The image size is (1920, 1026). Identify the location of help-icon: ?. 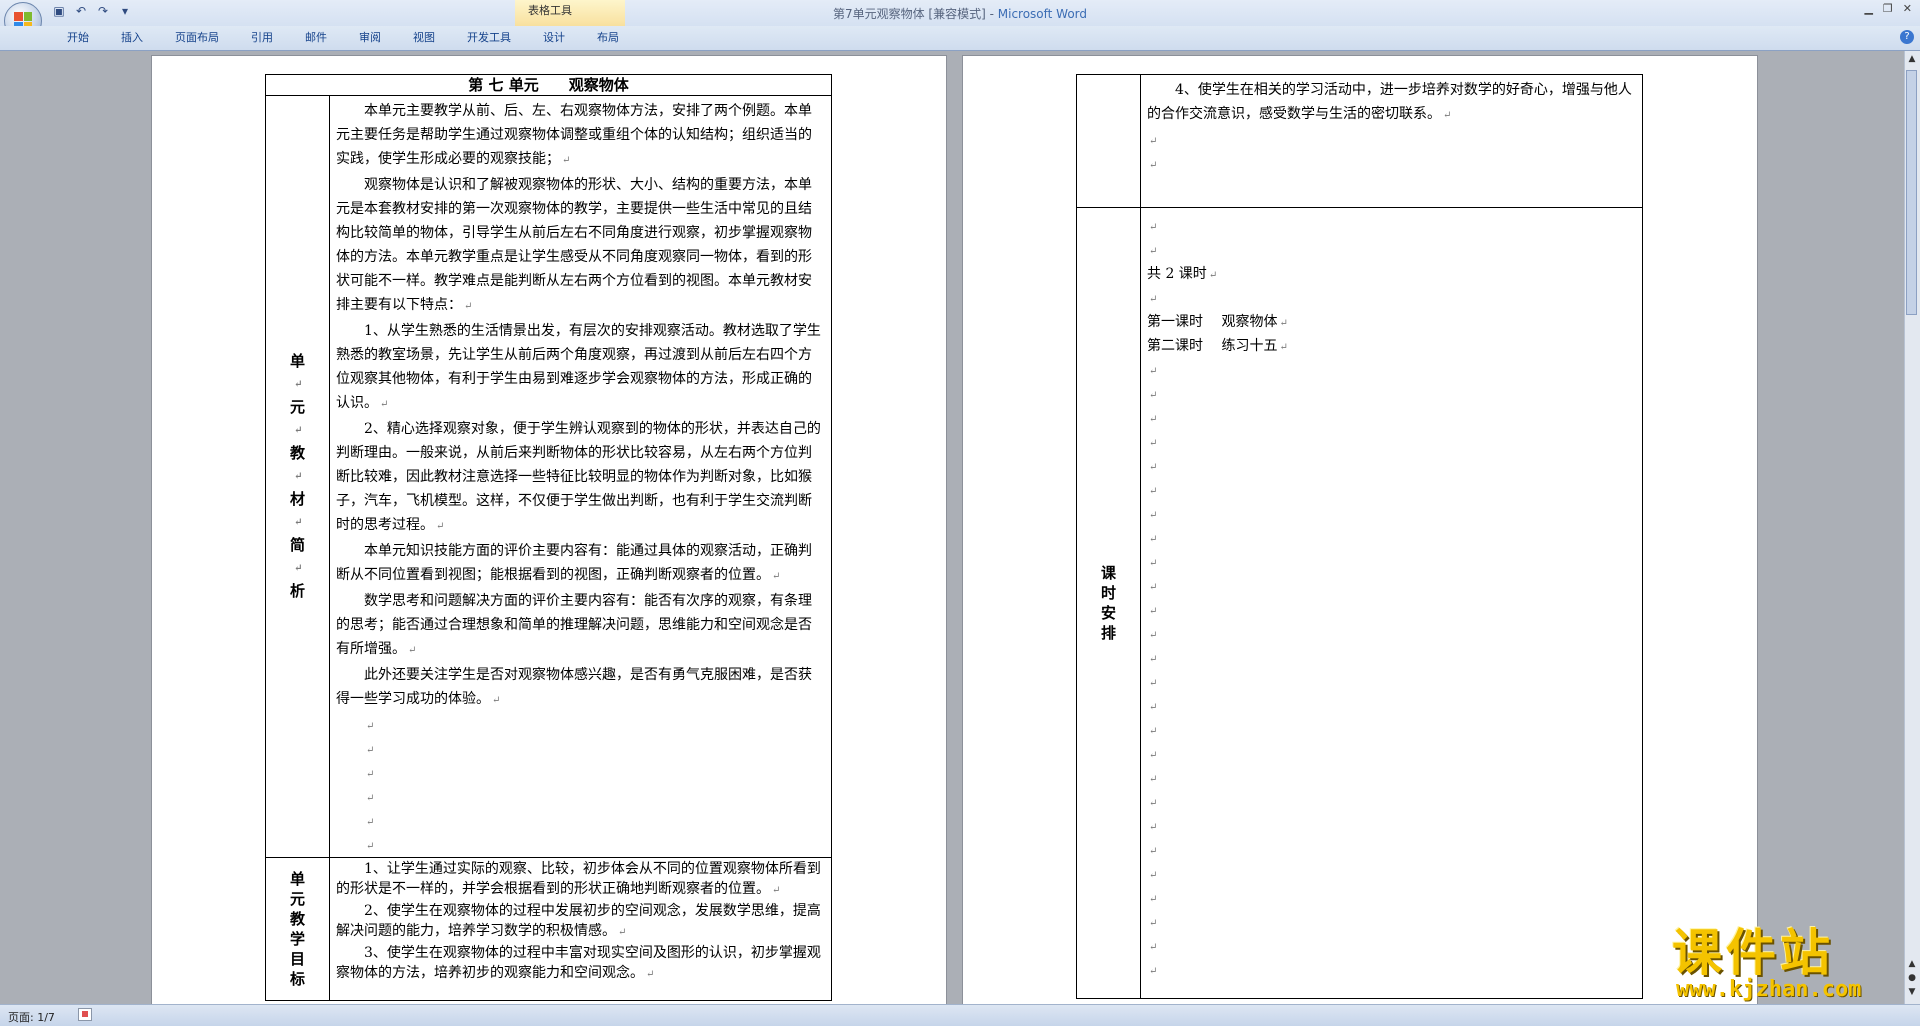
(1907, 37).